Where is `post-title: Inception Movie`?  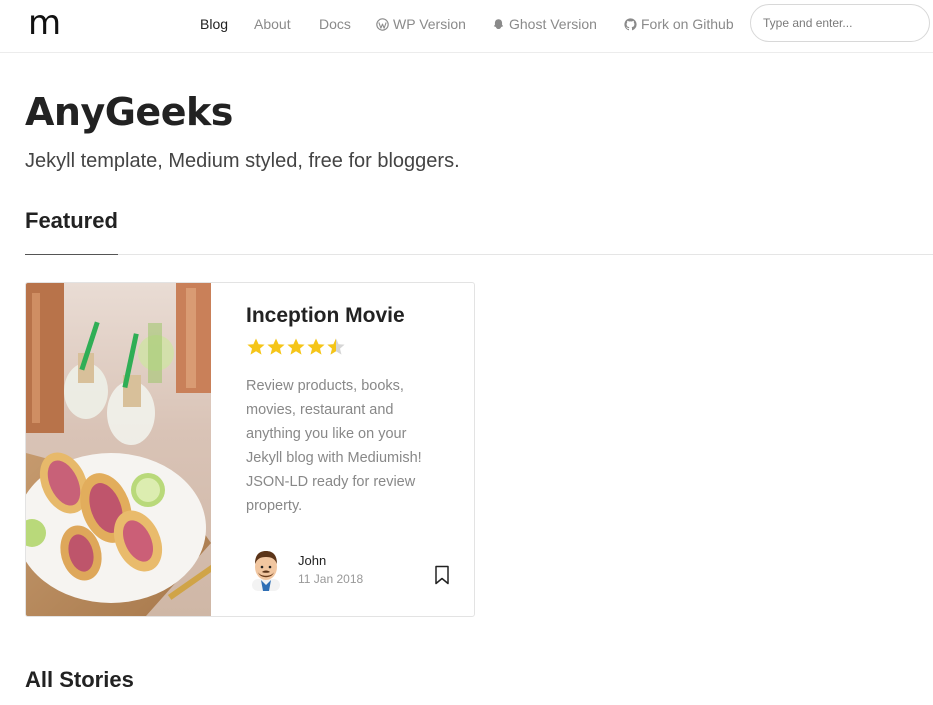
post-title: Inception Movie is located at coordinates (325, 316).